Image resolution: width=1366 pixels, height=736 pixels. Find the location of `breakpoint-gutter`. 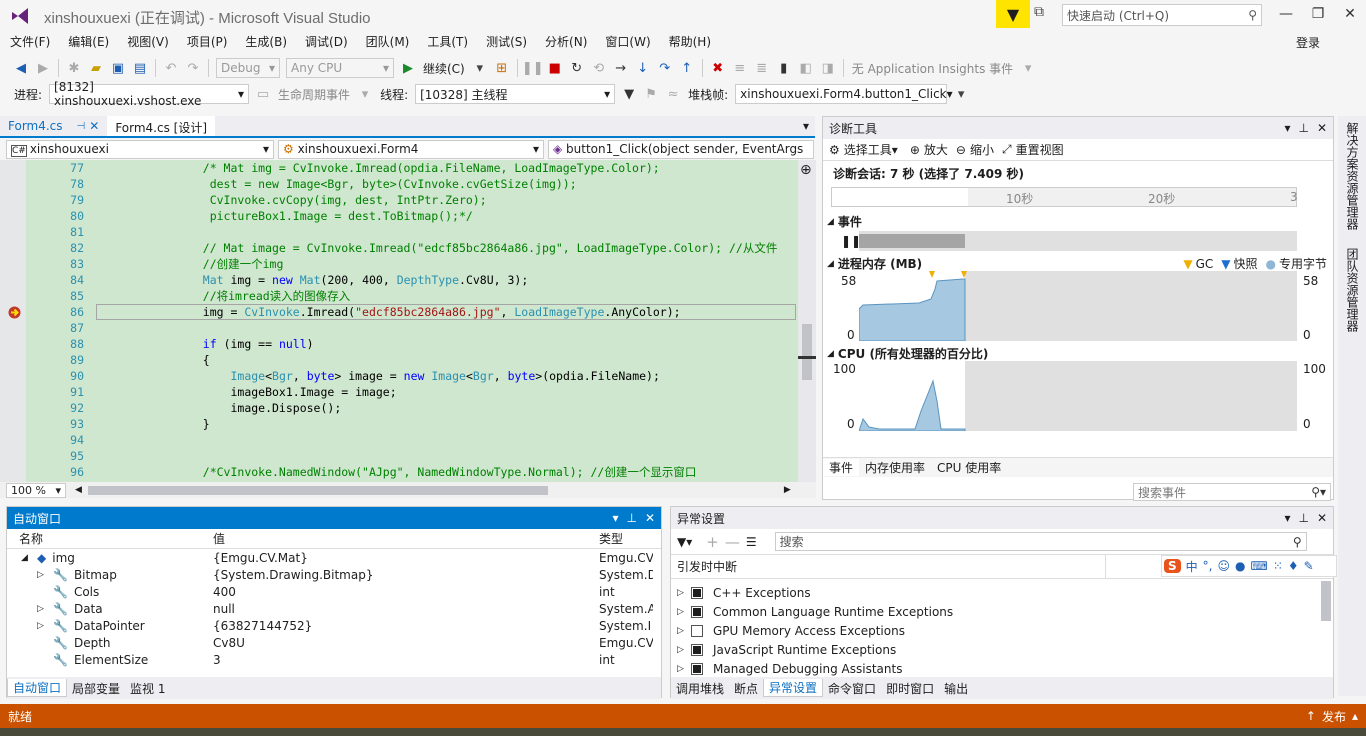

breakpoint-gutter is located at coordinates (13, 321).